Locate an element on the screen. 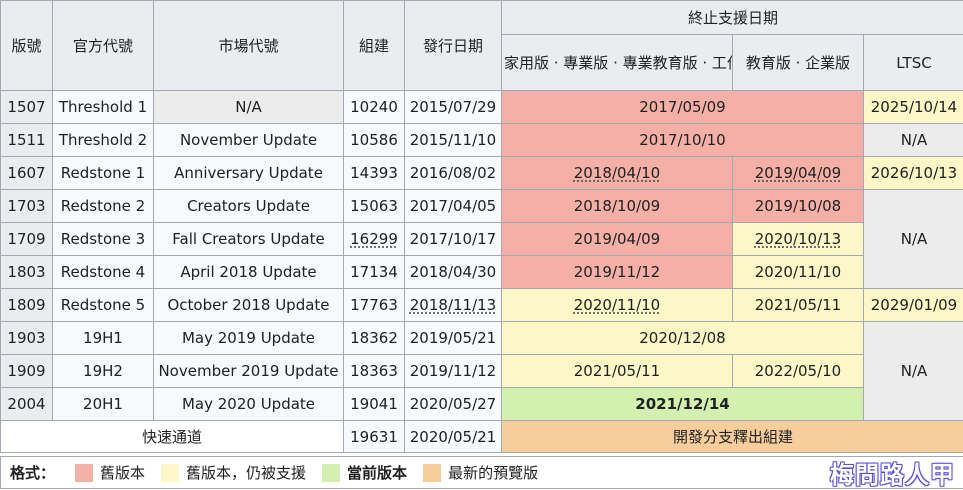  header-release-date: 發行日期 is located at coordinates (453, 46).